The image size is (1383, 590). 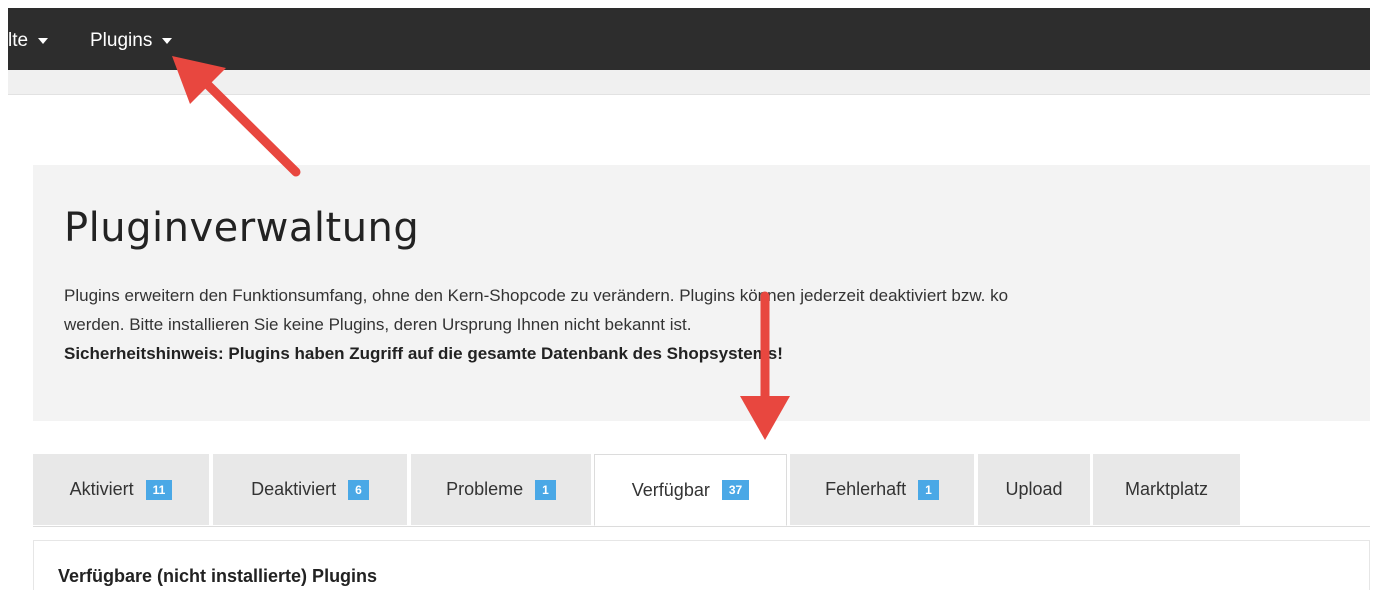 I want to click on nav-item-plugins: Plugins, so click(x=131, y=41).